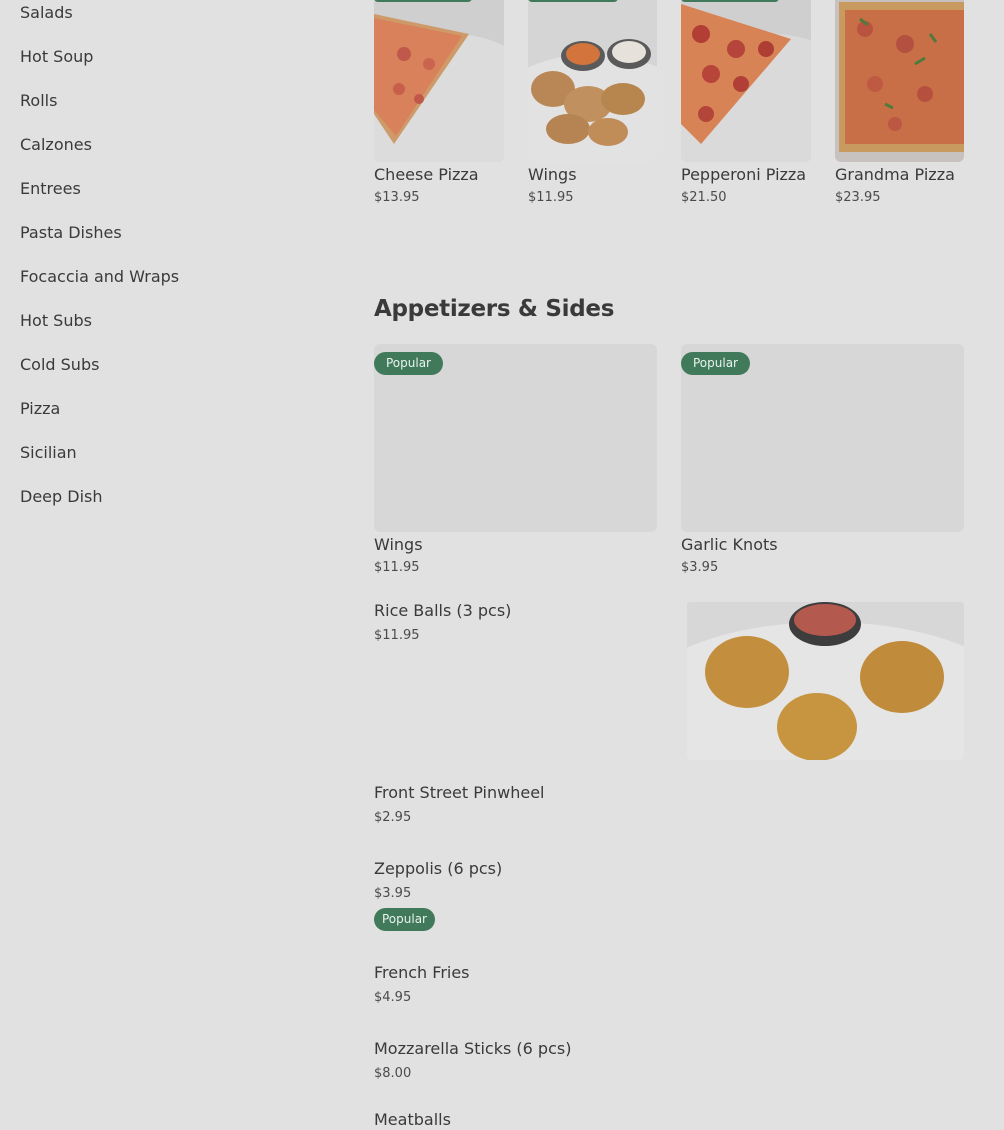  Describe the element at coordinates (397, 635) in the screenshot. I see `menu-item-price: $11.95` at that location.